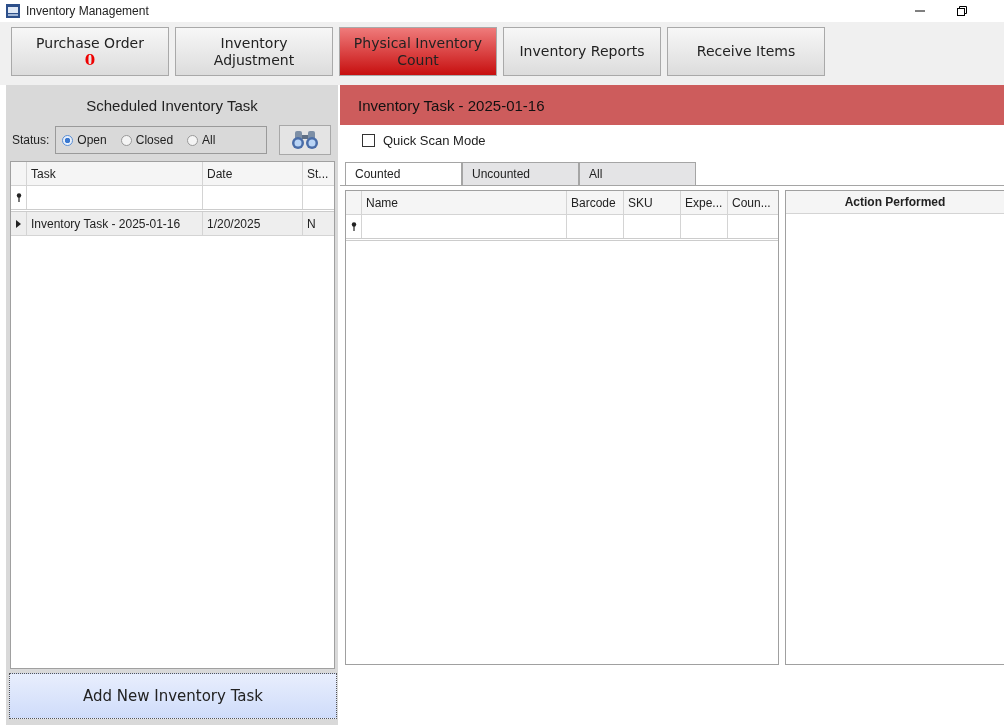 This screenshot has width=1004, height=725. Describe the element at coordinates (962, 11) in the screenshot. I see `restore-icon` at that location.